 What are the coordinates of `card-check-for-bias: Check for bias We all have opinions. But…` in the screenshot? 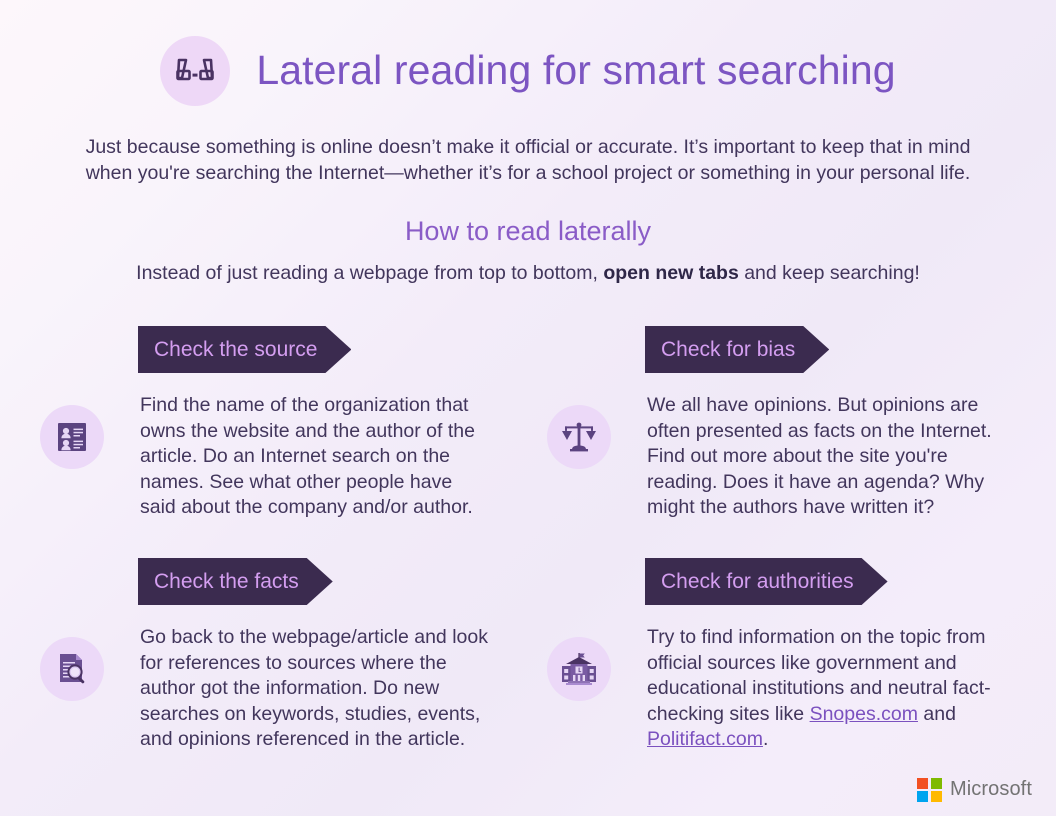 It's located at (770, 423).